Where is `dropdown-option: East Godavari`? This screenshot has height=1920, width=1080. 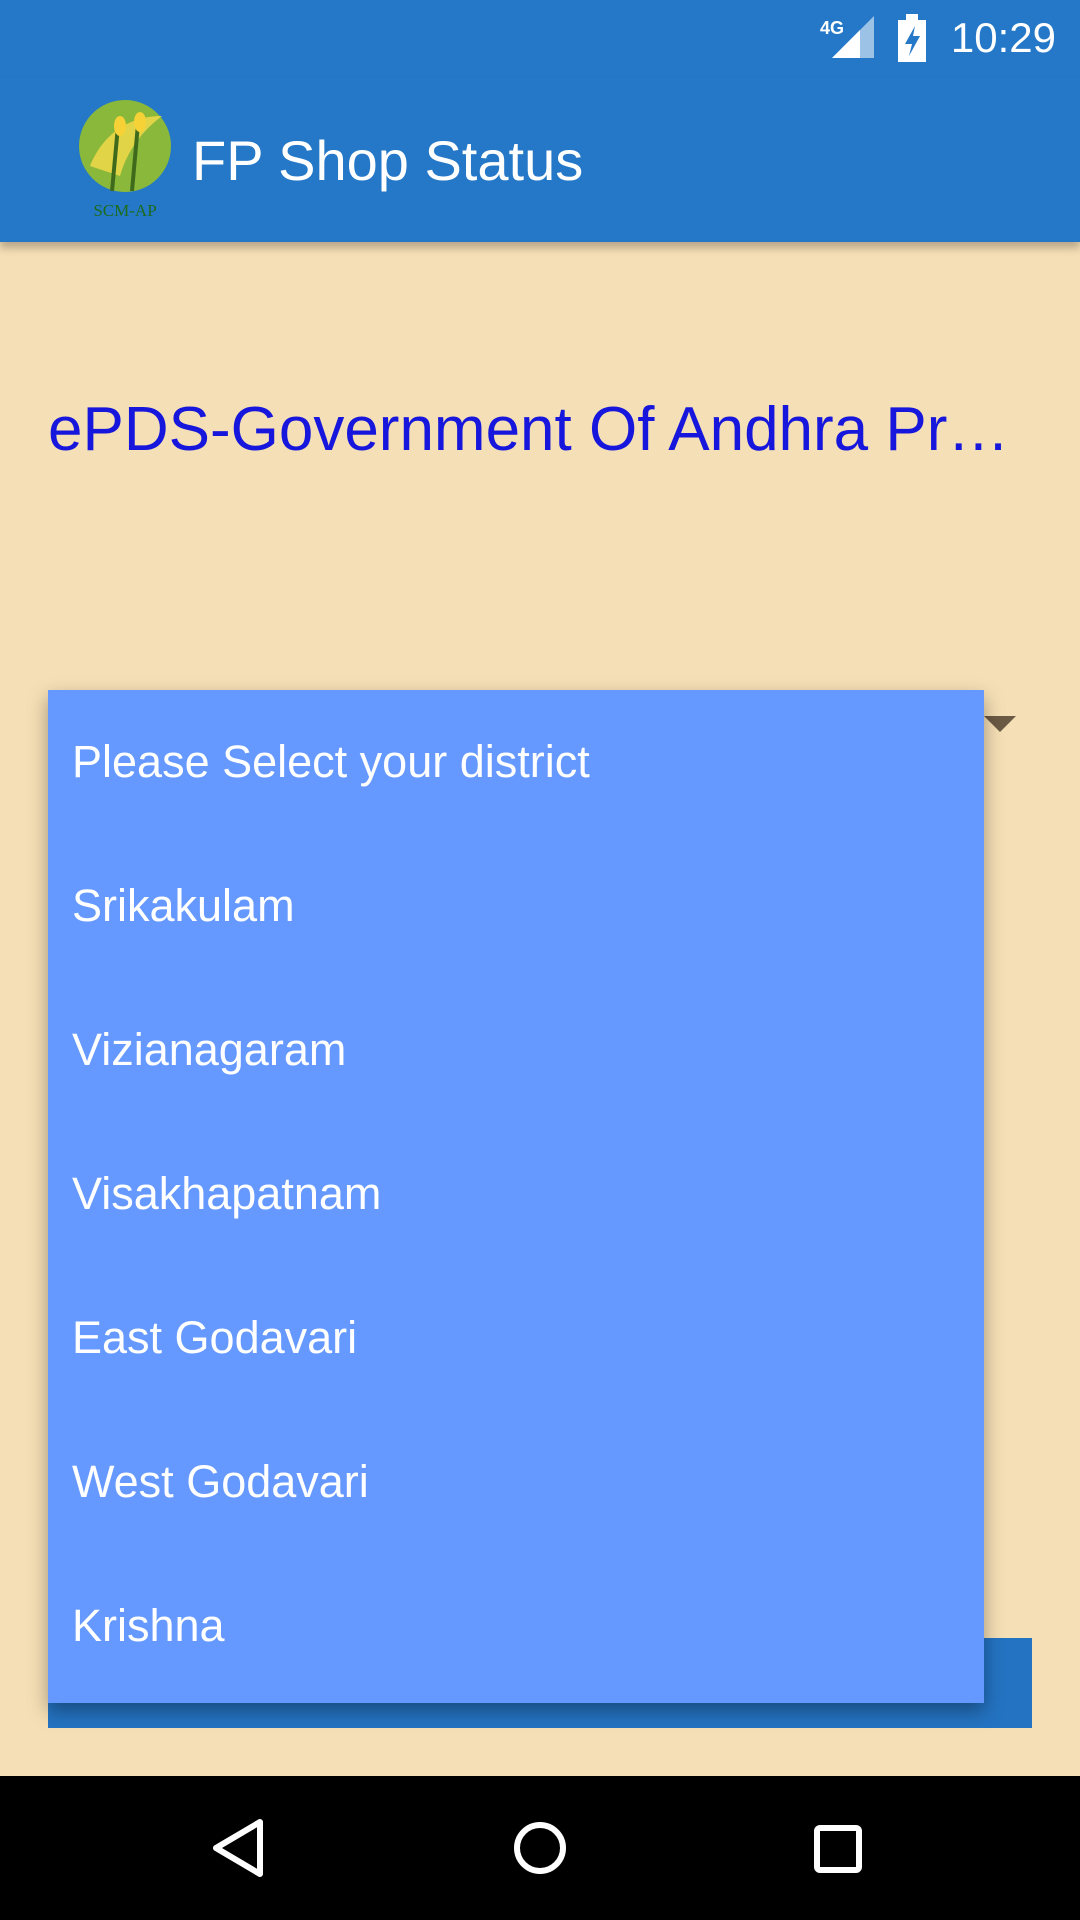
dropdown-option: East Godavari is located at coordinates (516, 1338).